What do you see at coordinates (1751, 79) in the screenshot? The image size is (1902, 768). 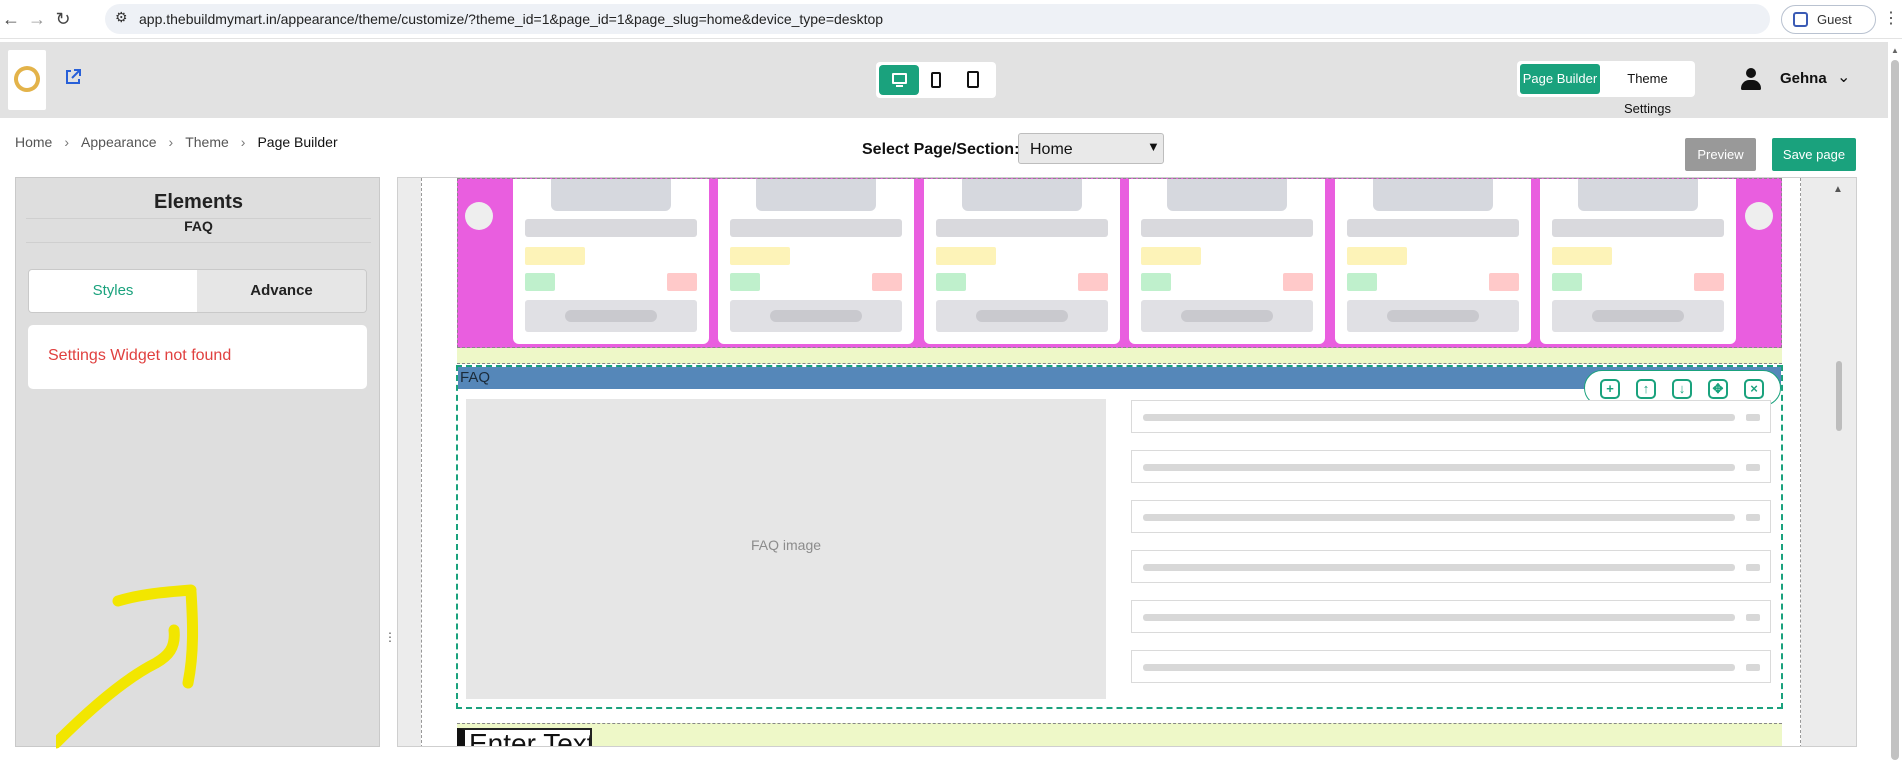 I see `user-avatar-icon` at bounding box center [1751, 79].